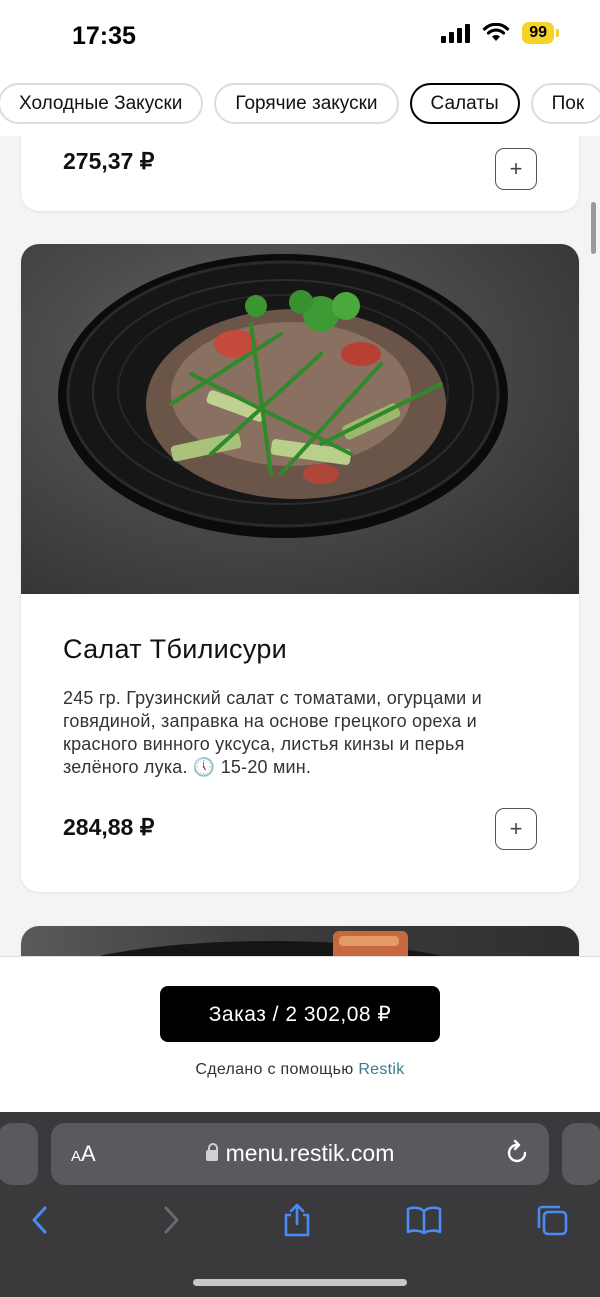 This screenshot has height=1297, width=600. I want to click on menu-item-card, so click(300, 941).